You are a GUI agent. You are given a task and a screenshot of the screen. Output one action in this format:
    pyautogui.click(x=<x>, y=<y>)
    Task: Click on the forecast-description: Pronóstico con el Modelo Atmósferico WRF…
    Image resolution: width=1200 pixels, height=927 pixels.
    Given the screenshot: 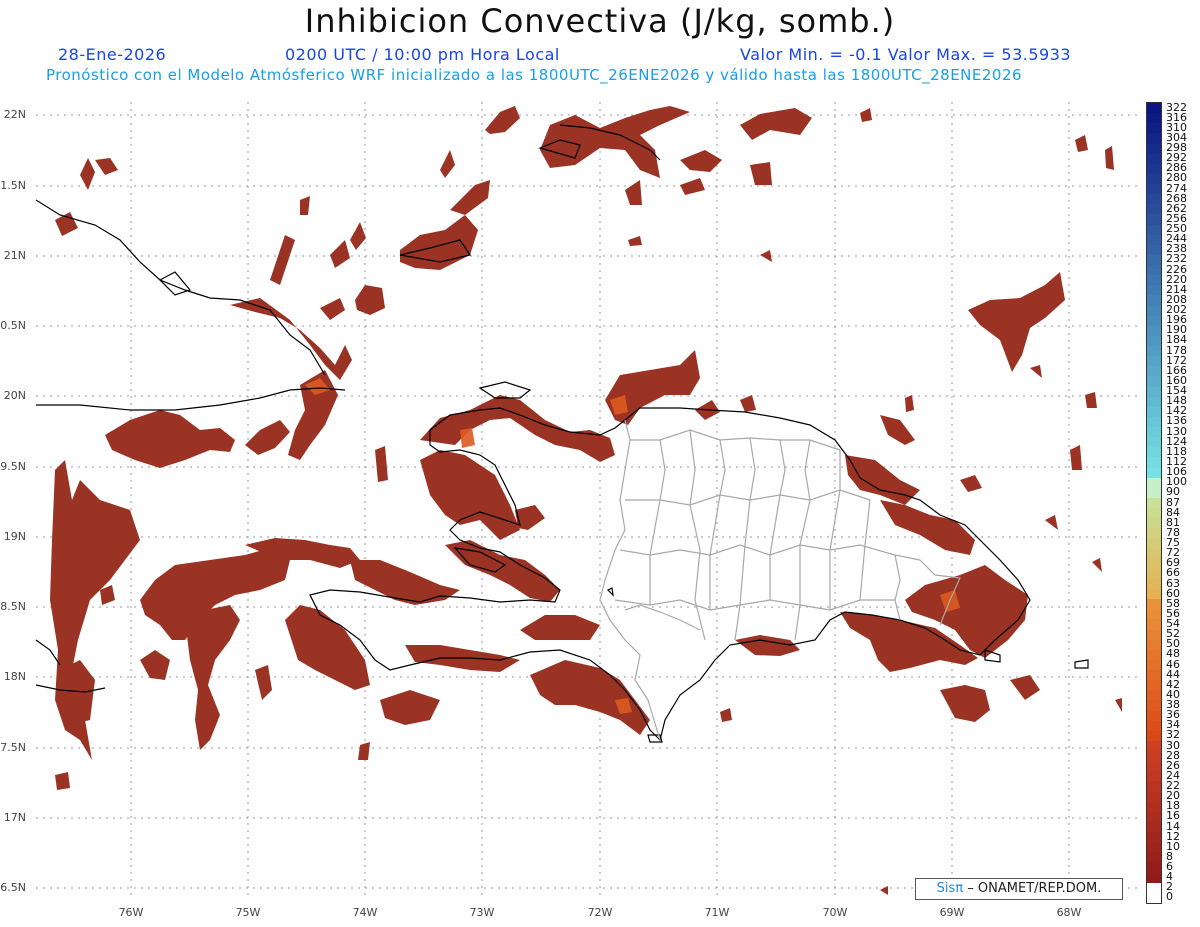 What is the action you would take?
    pyautogui.click(x=534, y=75)
    